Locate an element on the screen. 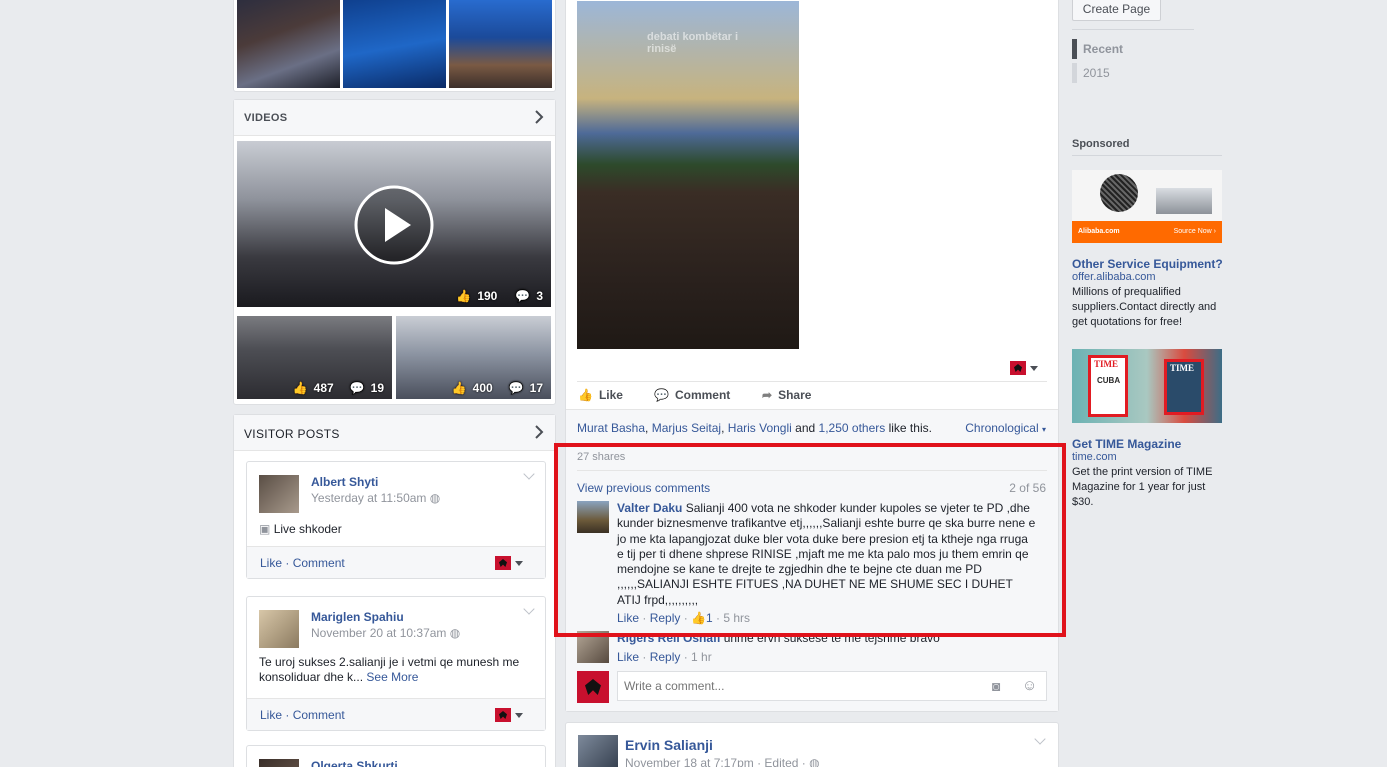  comment-order-dropdown: Chronological ▾ is located at coordinates (1005, 428).